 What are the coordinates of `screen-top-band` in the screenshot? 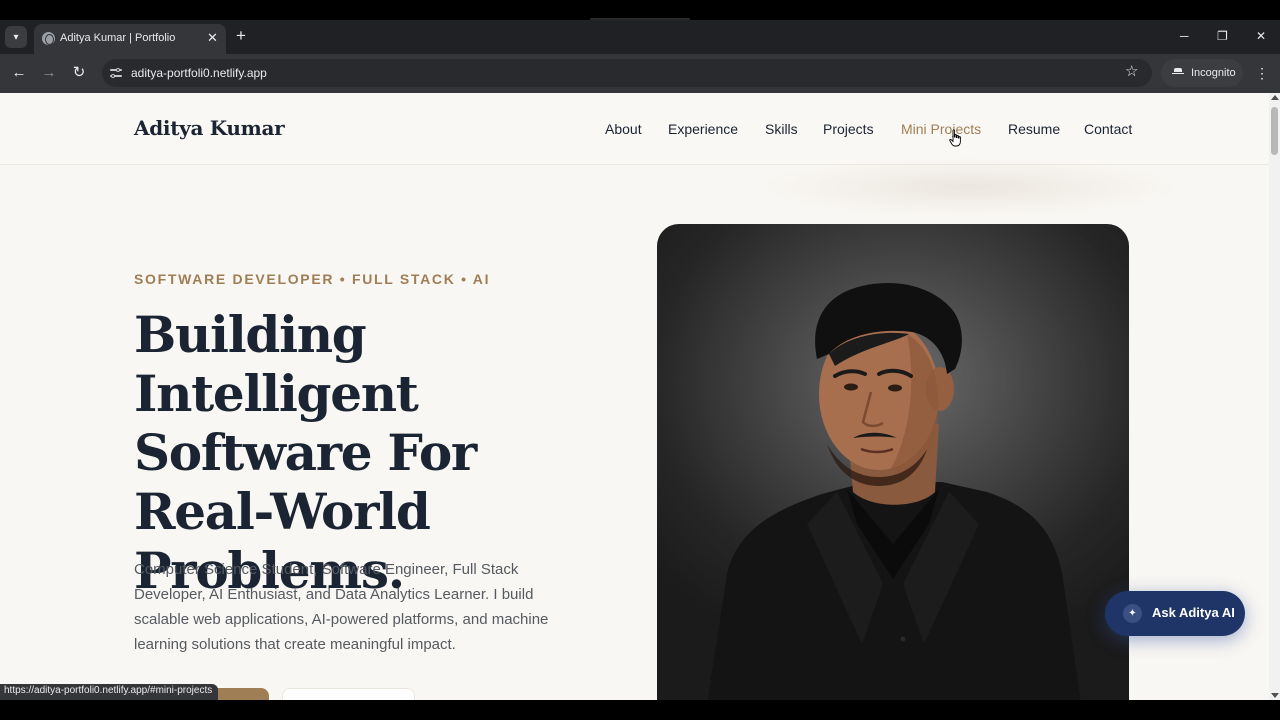 It's located at (640, 10).